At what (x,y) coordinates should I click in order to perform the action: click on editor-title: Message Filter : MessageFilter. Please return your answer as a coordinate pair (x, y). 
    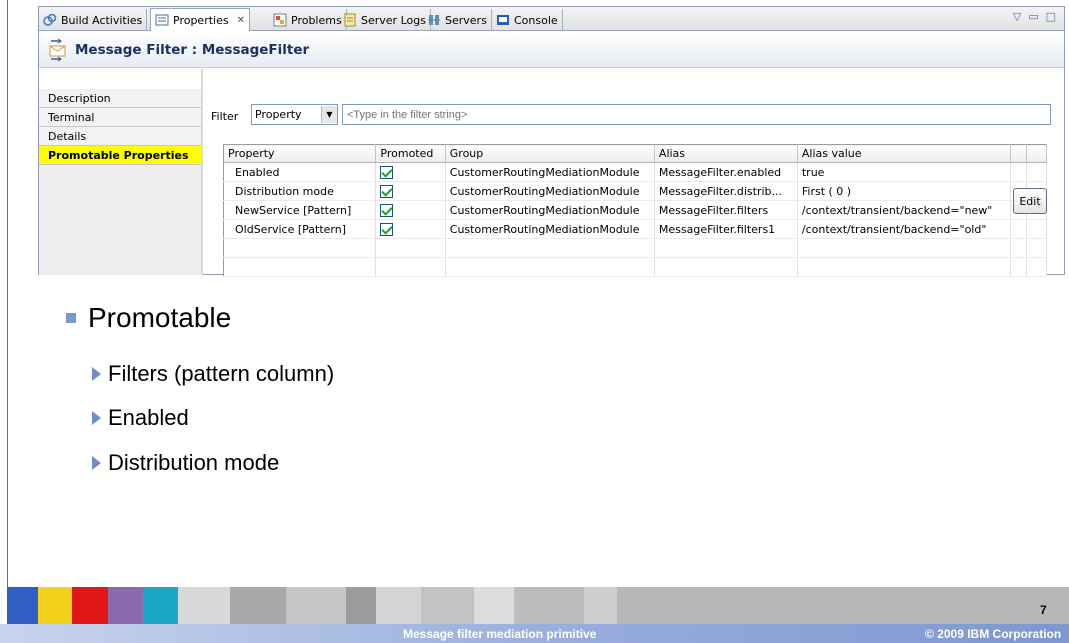
    Looking at the image, I should click on (192, 49).